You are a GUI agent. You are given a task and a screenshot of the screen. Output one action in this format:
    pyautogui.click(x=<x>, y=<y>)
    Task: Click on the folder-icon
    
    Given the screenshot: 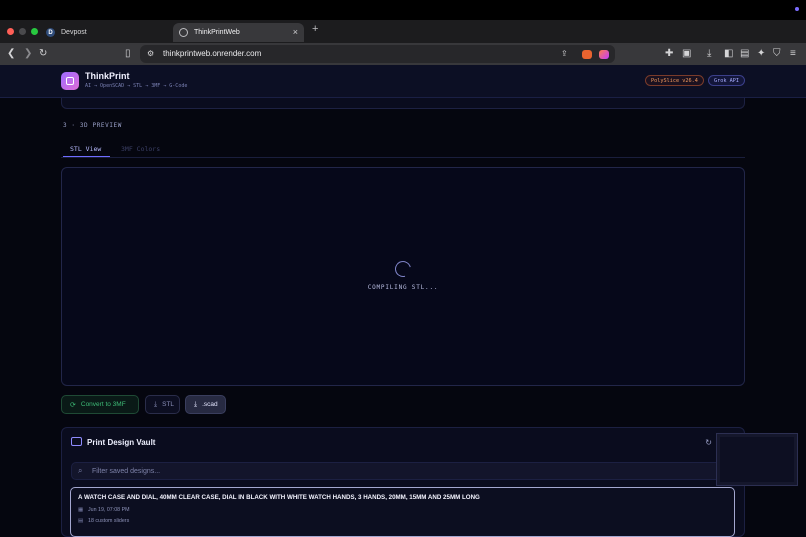 What is the action you would take?
    pyautogui.click(x=76, y=441)
    